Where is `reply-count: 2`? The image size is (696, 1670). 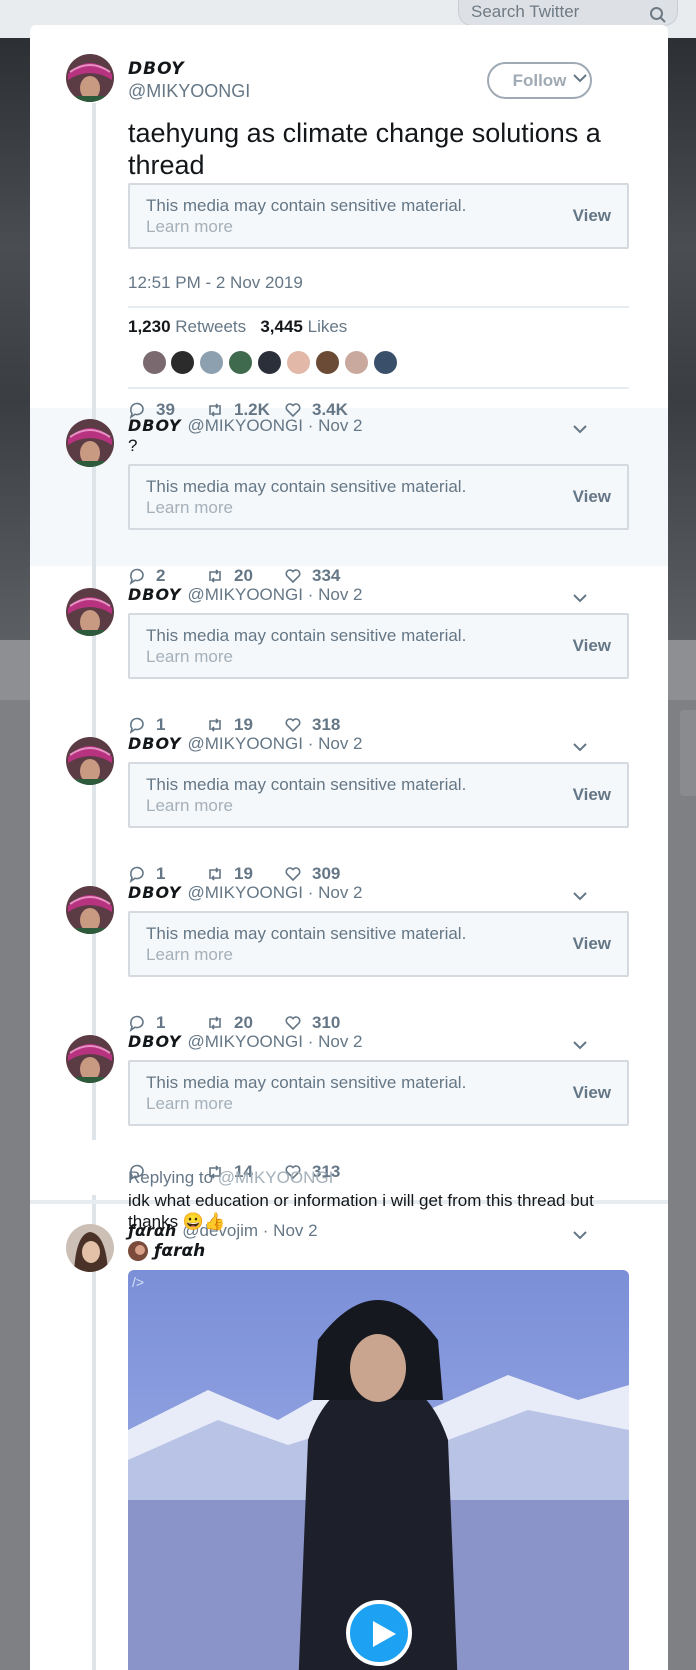
reply-count: 2 is located at coordinates (161, 575).